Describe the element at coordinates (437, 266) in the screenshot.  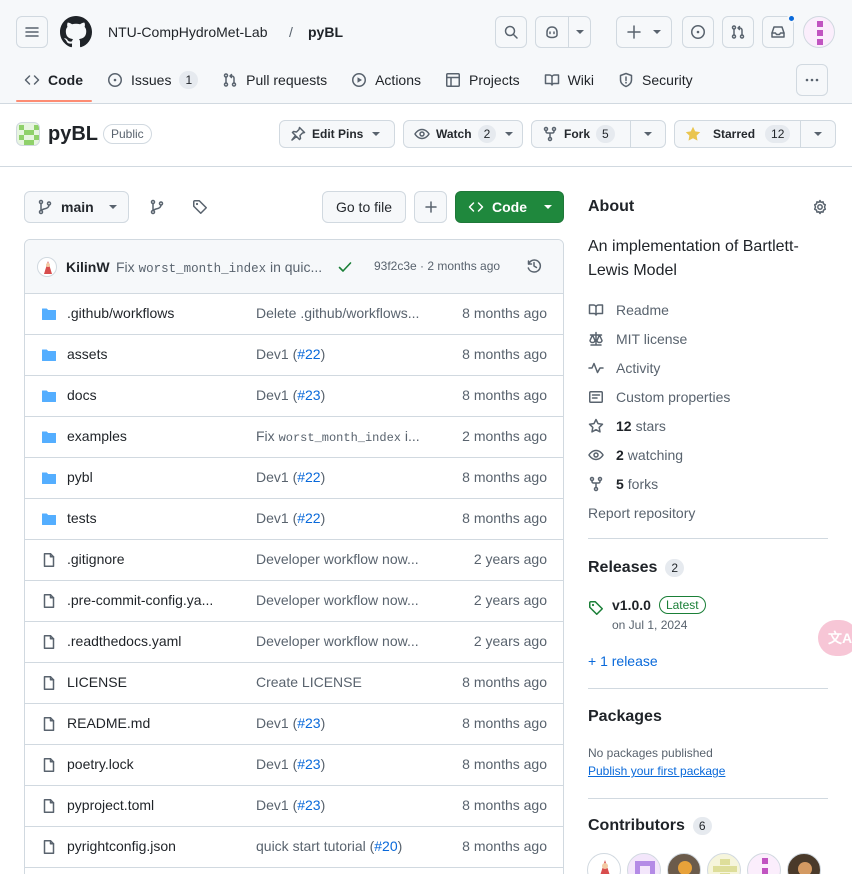
I see `commit-sha-time: 93f2c3e · 2 months ago` at that location.